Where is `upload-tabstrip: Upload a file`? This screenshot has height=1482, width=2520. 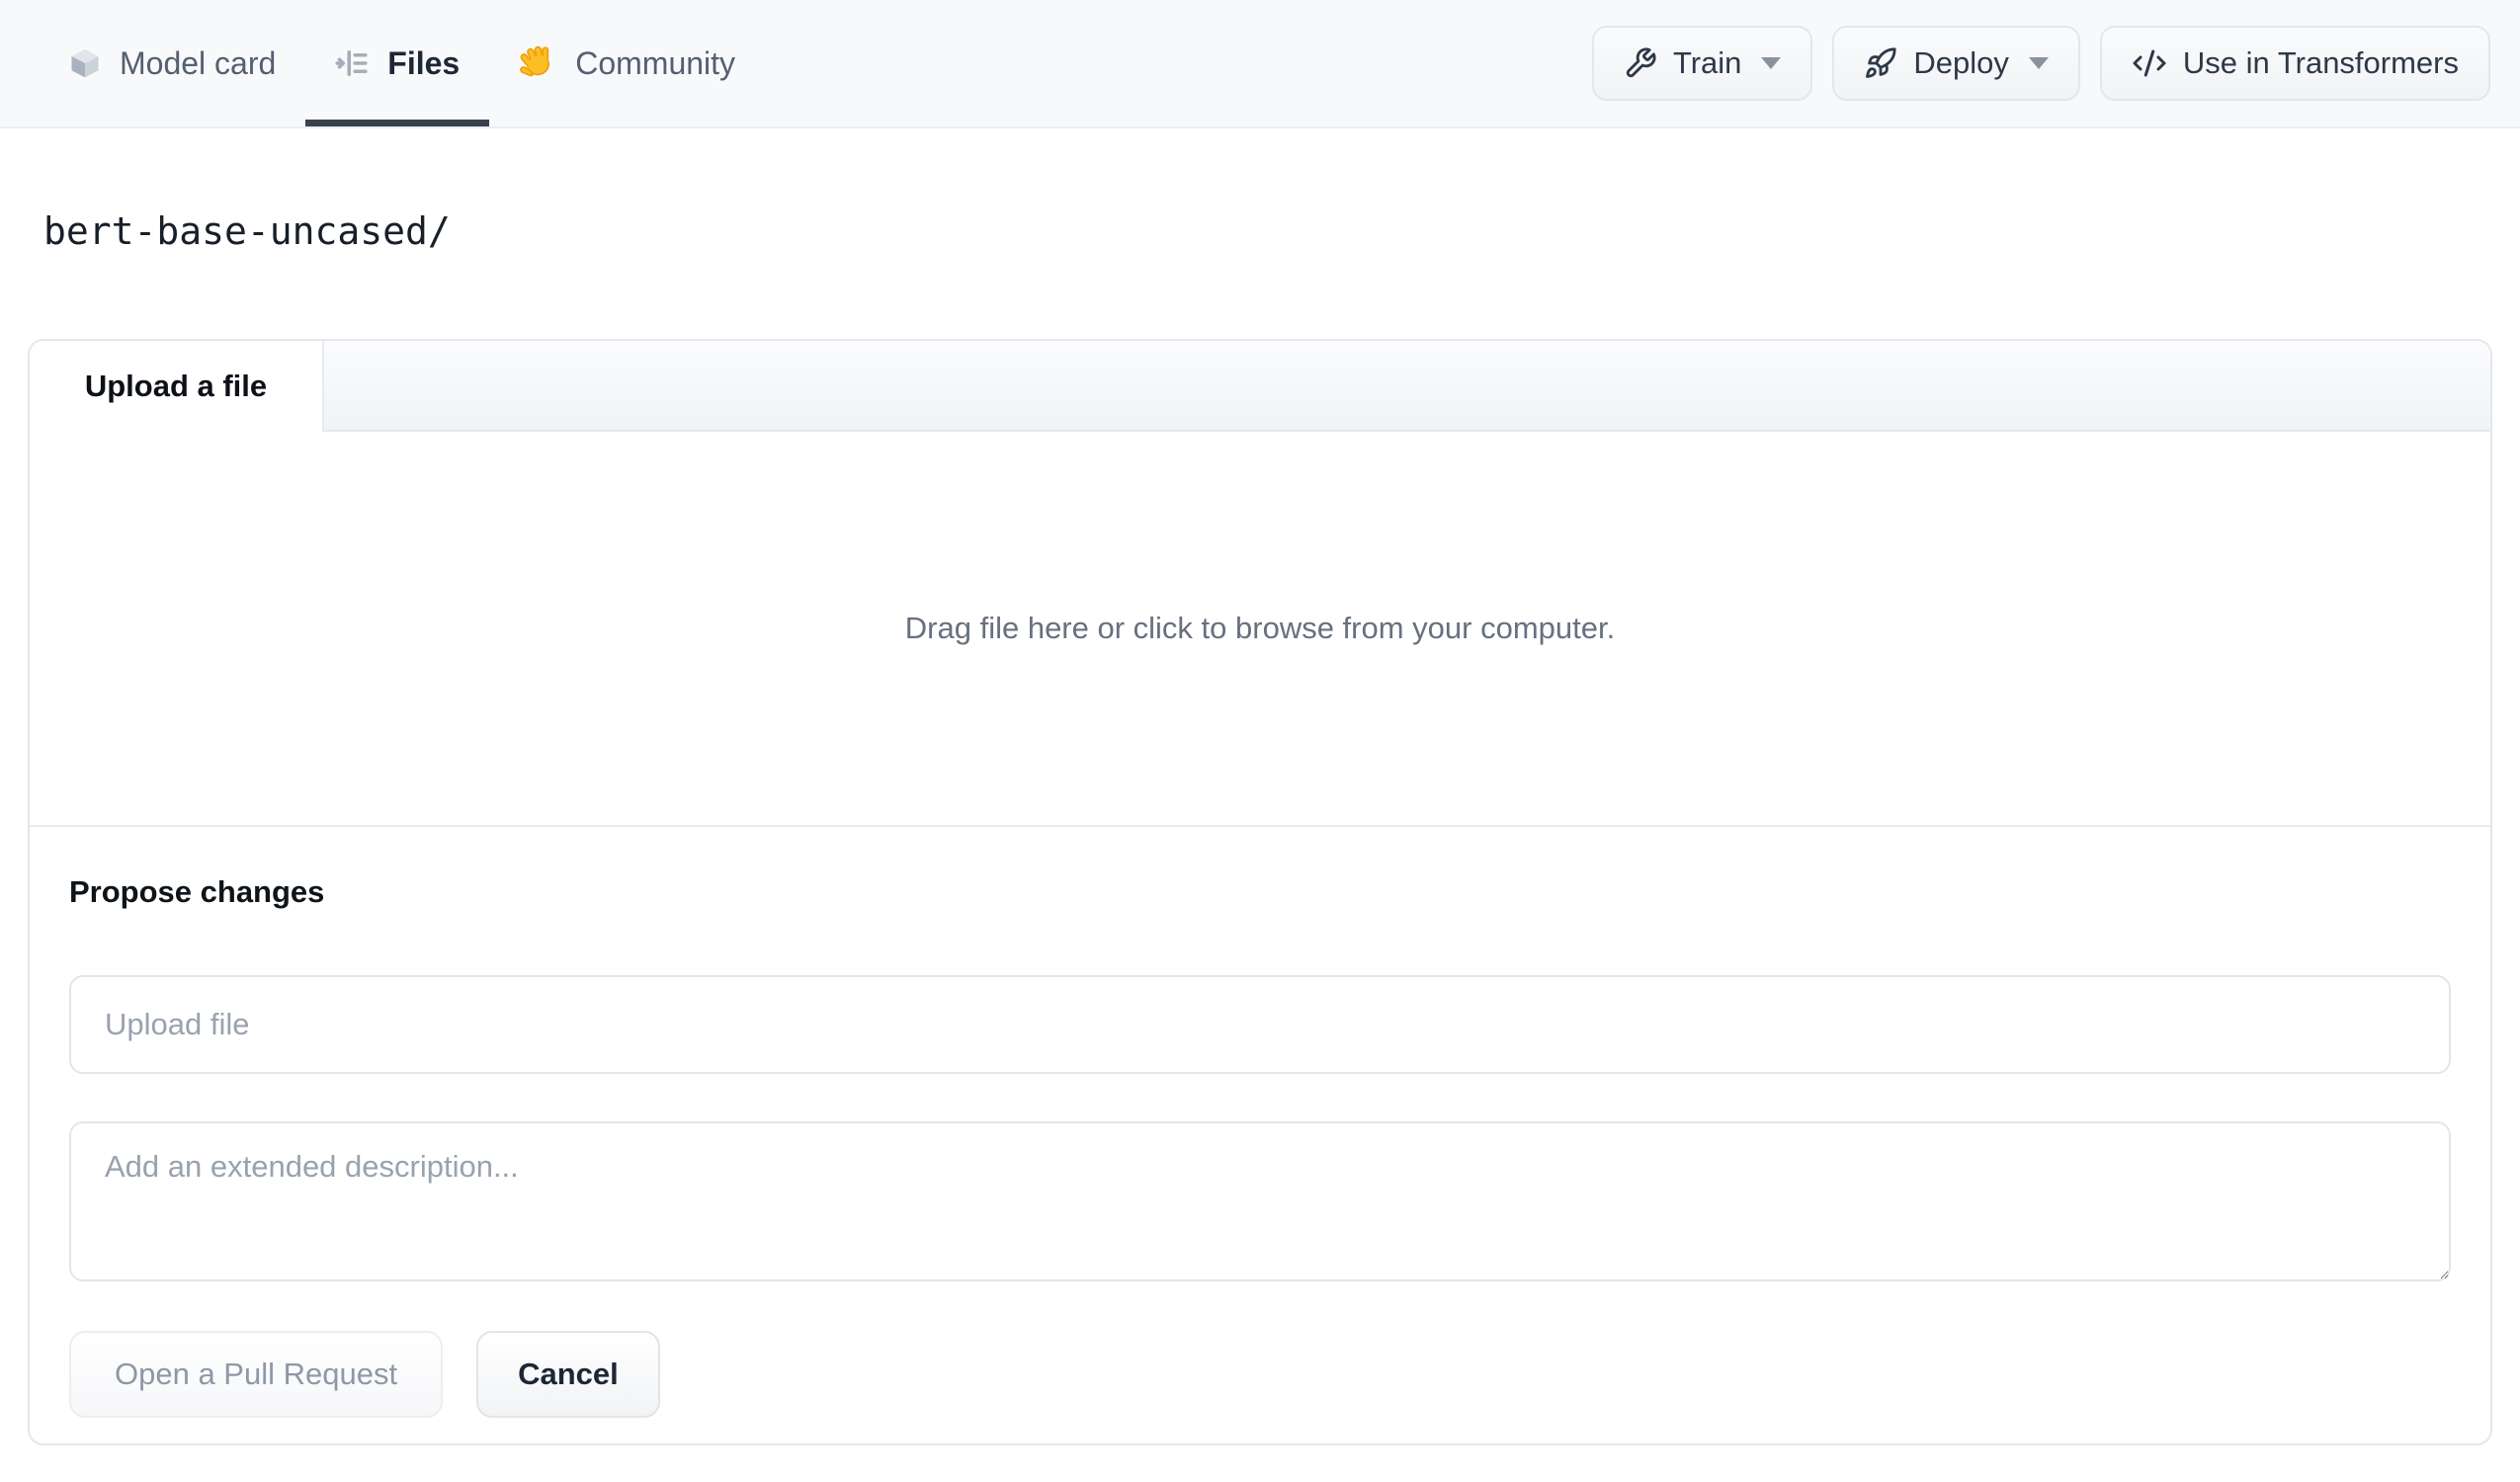
upload-tabstrip: Upload a file is located at coordinates (1260, 386).